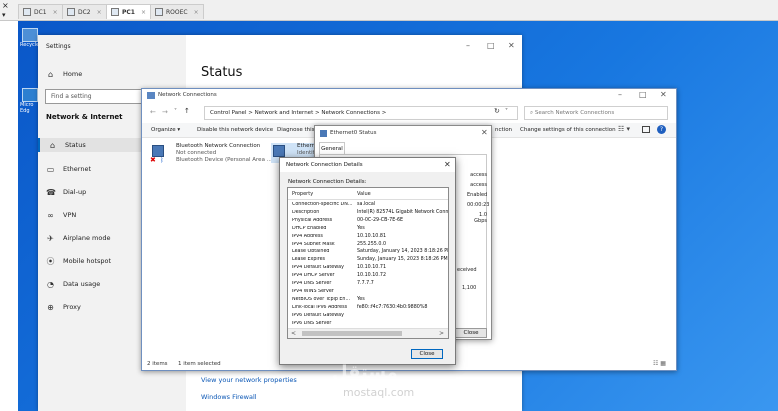  Describe the element at coordinates (361, 299) in the screenshot. I see `value-cell: Yes` at that location.